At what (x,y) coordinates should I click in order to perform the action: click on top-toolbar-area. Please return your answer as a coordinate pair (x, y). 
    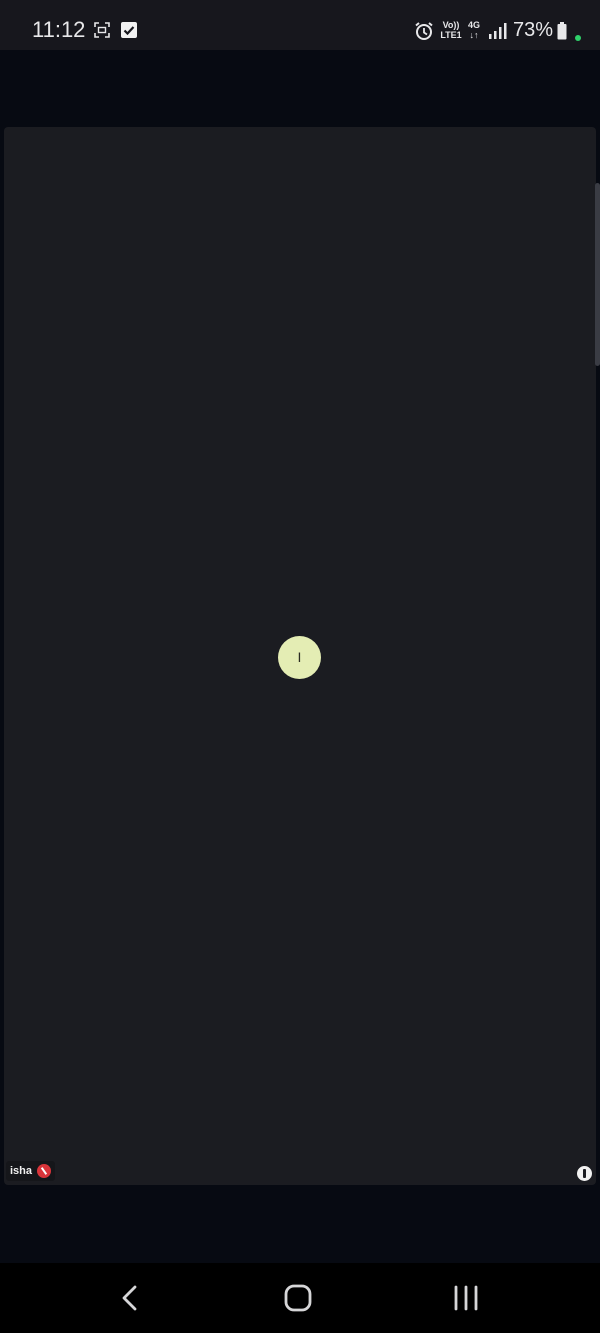
    Looking at the image, I should click on (300, 88).